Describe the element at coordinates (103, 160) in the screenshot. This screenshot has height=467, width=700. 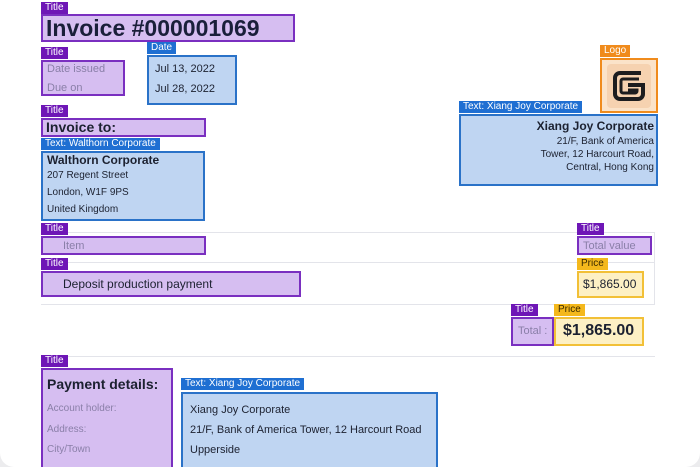
I see `recipient-name: Walthorn Corporate` at that location.